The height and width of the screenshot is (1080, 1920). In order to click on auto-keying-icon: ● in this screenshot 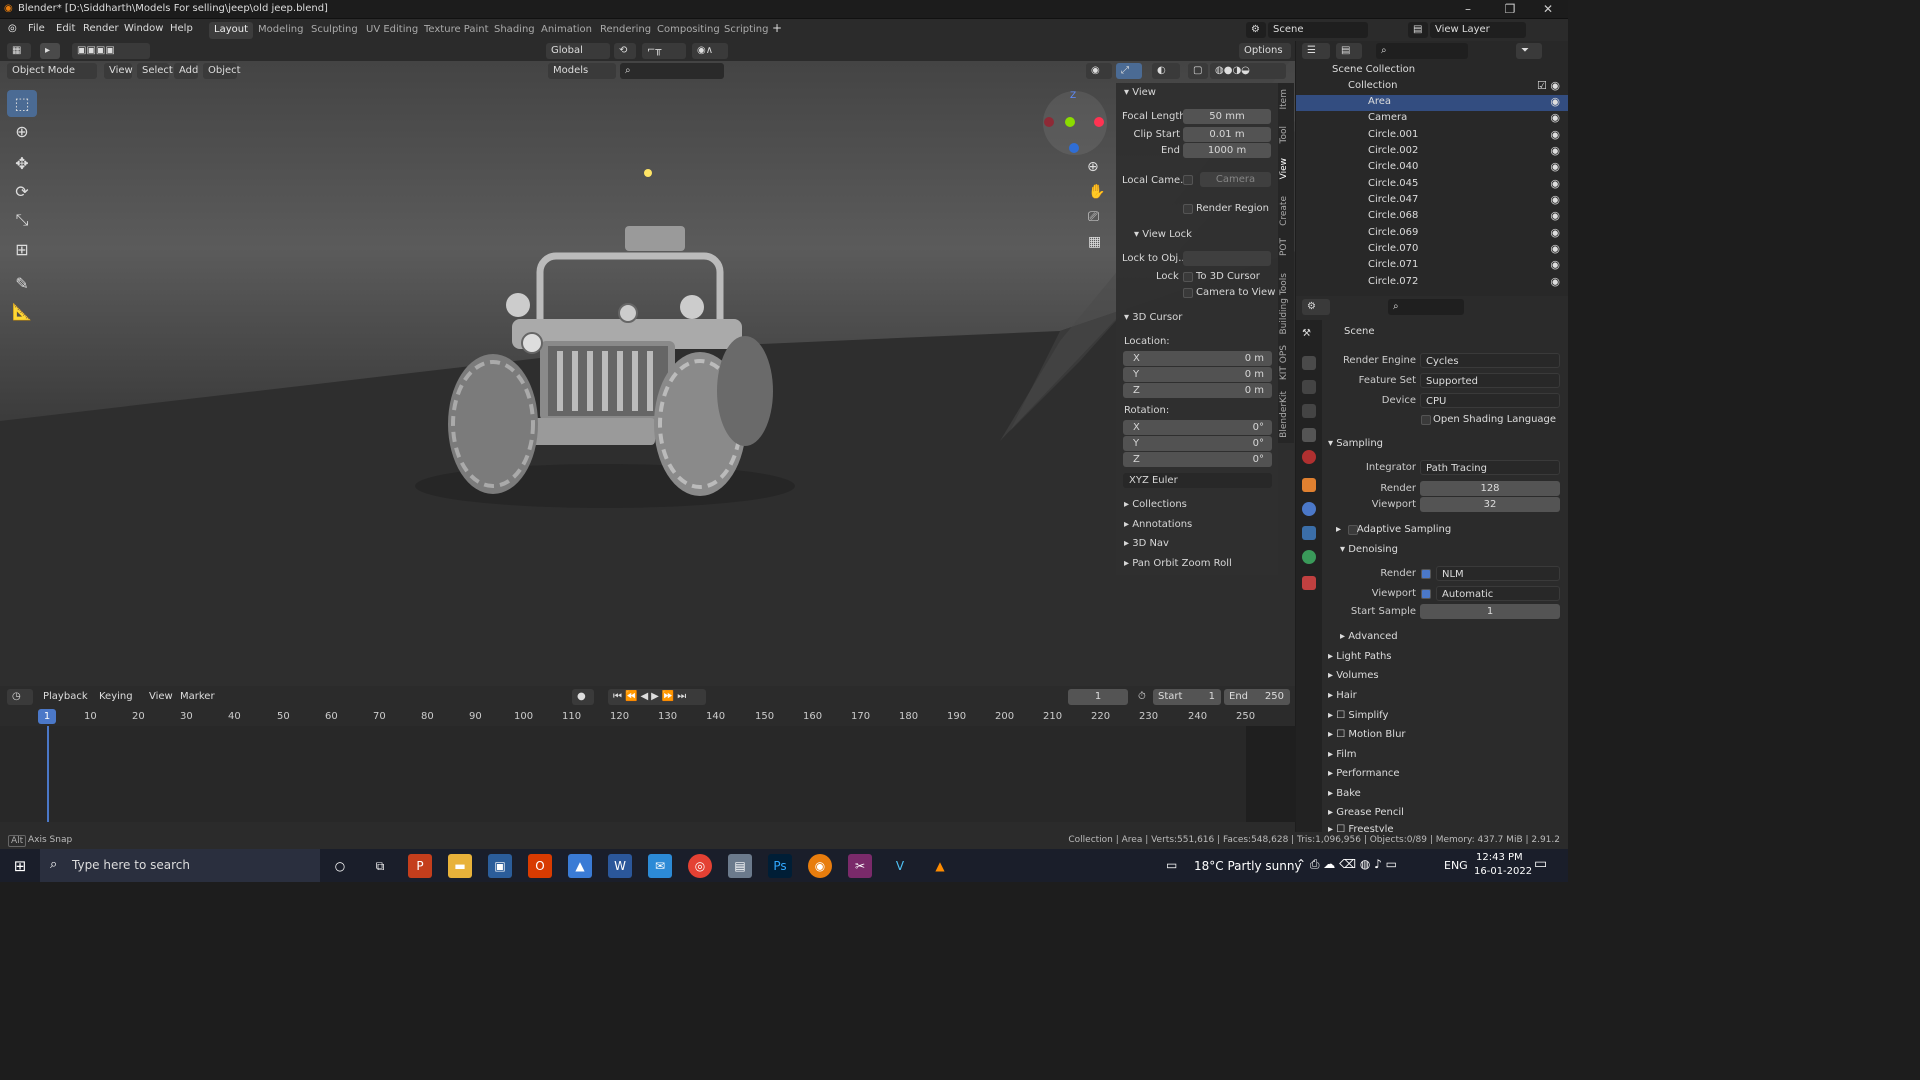, I will do `click(583, 697)`.